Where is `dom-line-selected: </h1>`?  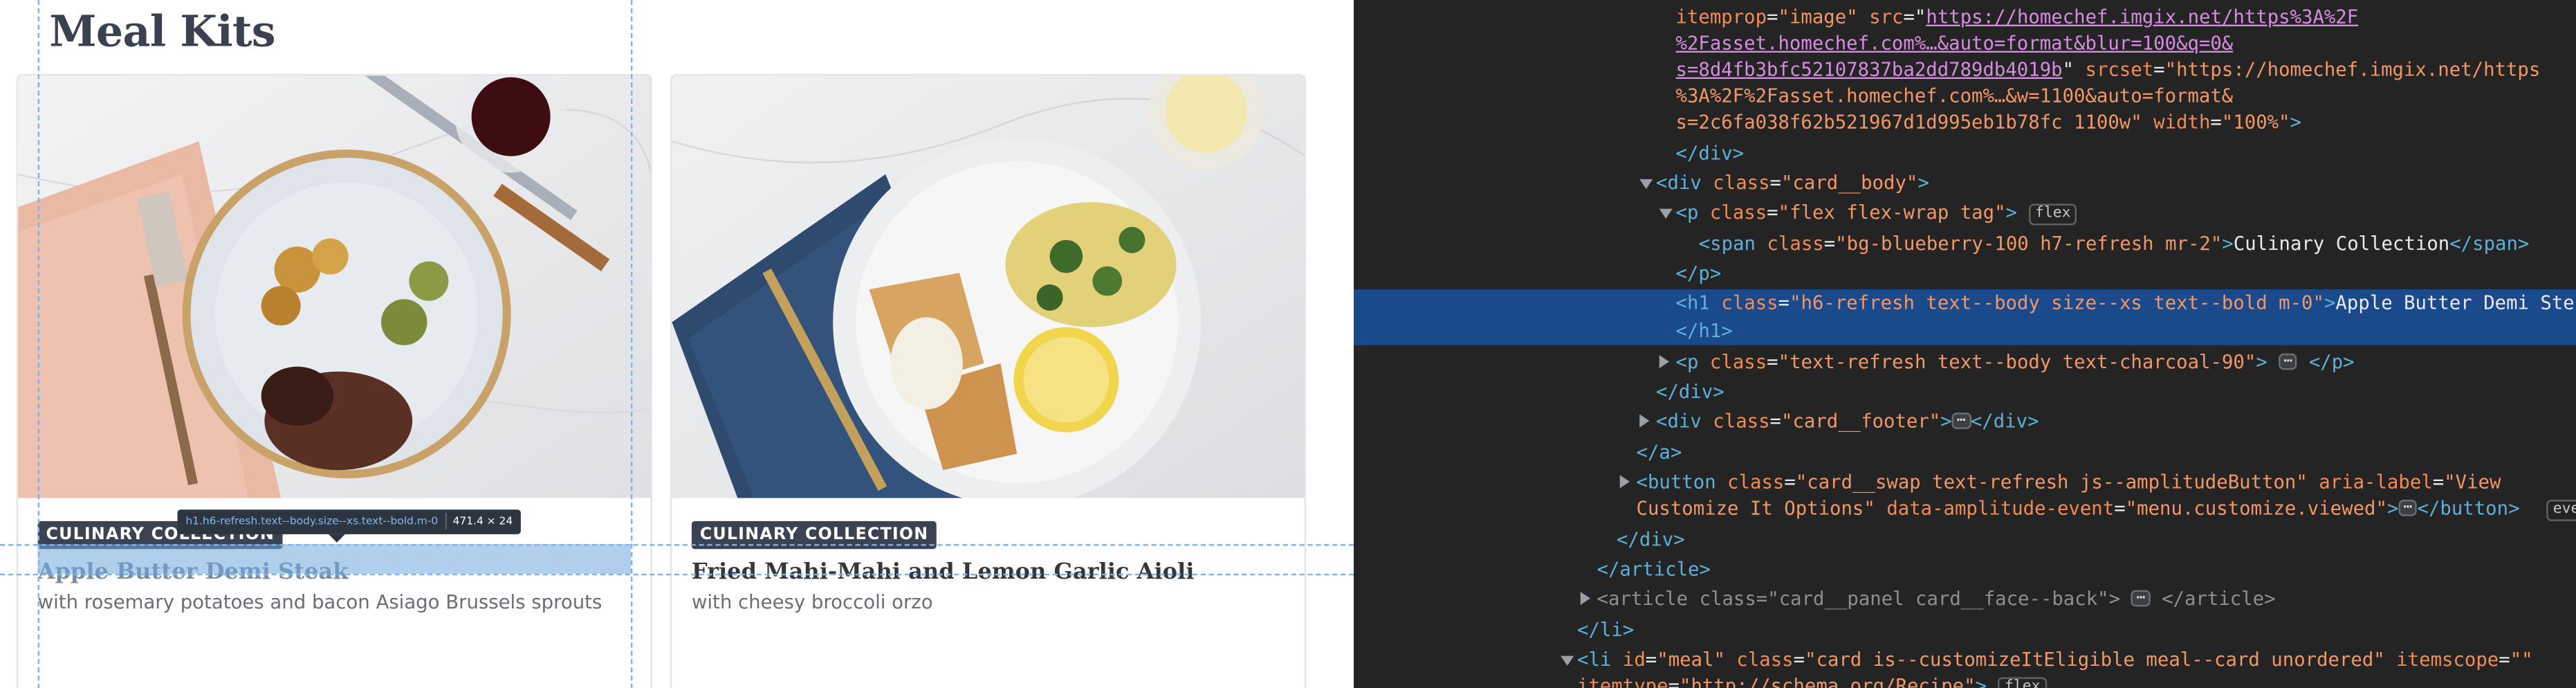 dom-line-selected: </h1> is located at coordinates (1965, 331).